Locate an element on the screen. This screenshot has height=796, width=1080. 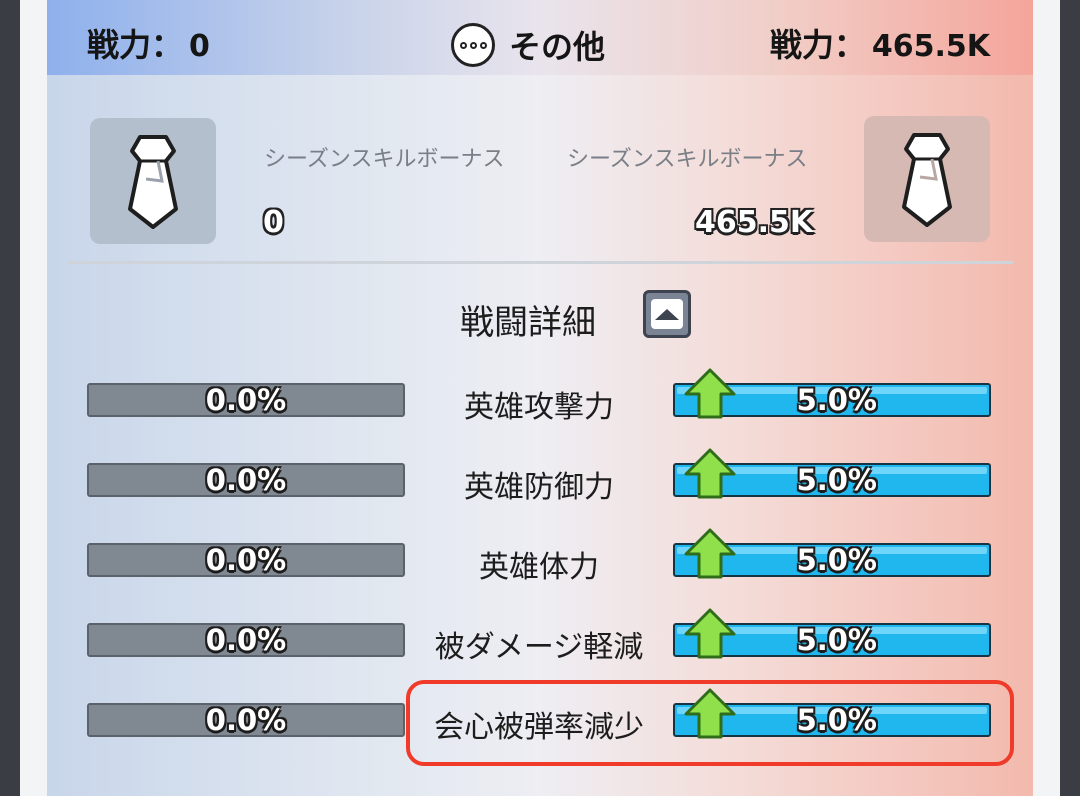
stat-row-hp: 0.0% 英雄体力 5.0% is located at coordinates (540, 557).